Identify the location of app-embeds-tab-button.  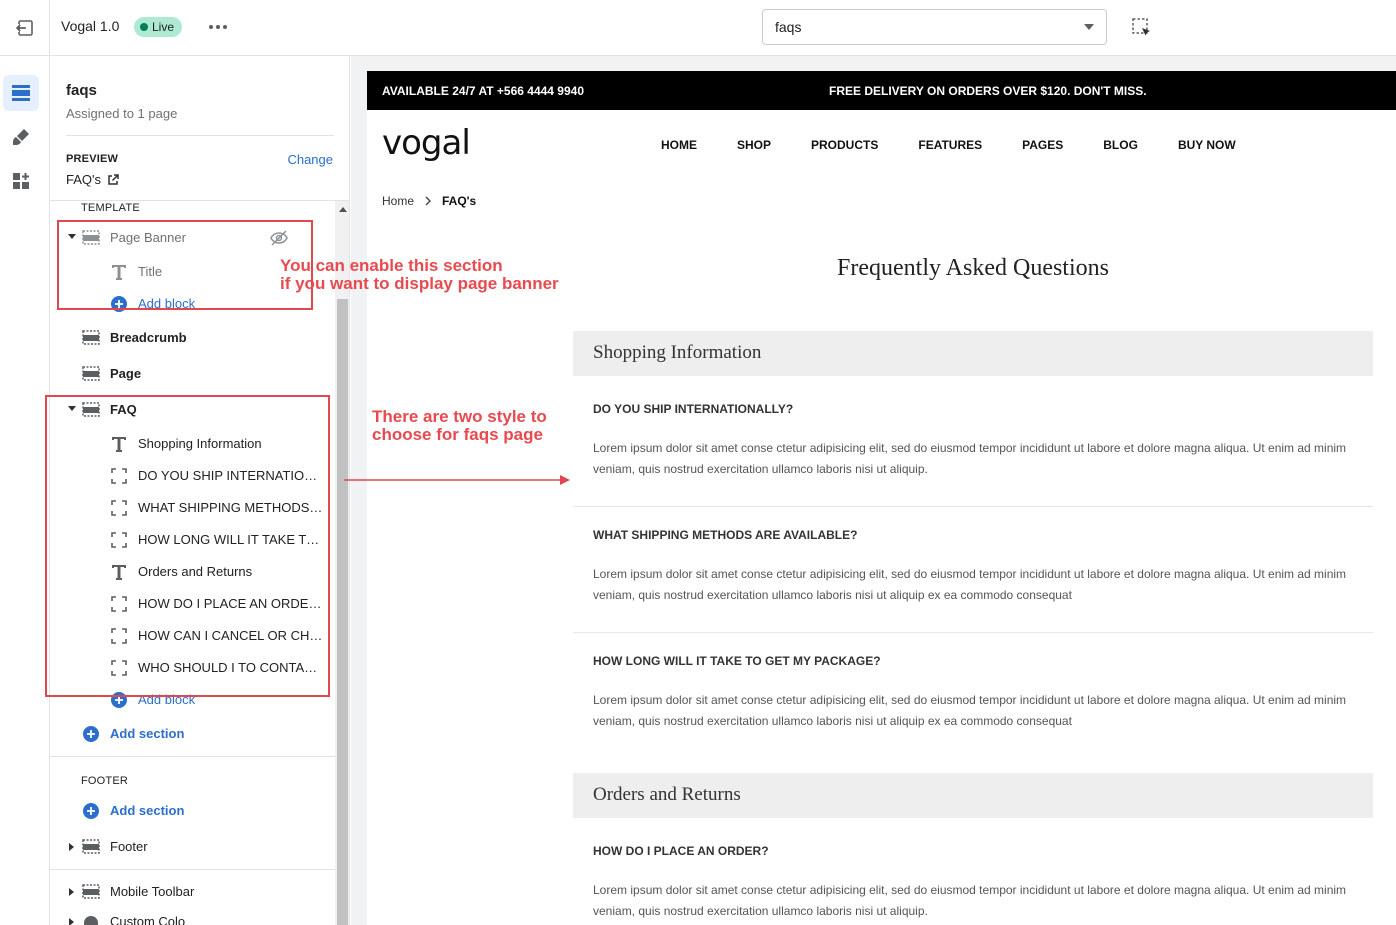
(21, 181).